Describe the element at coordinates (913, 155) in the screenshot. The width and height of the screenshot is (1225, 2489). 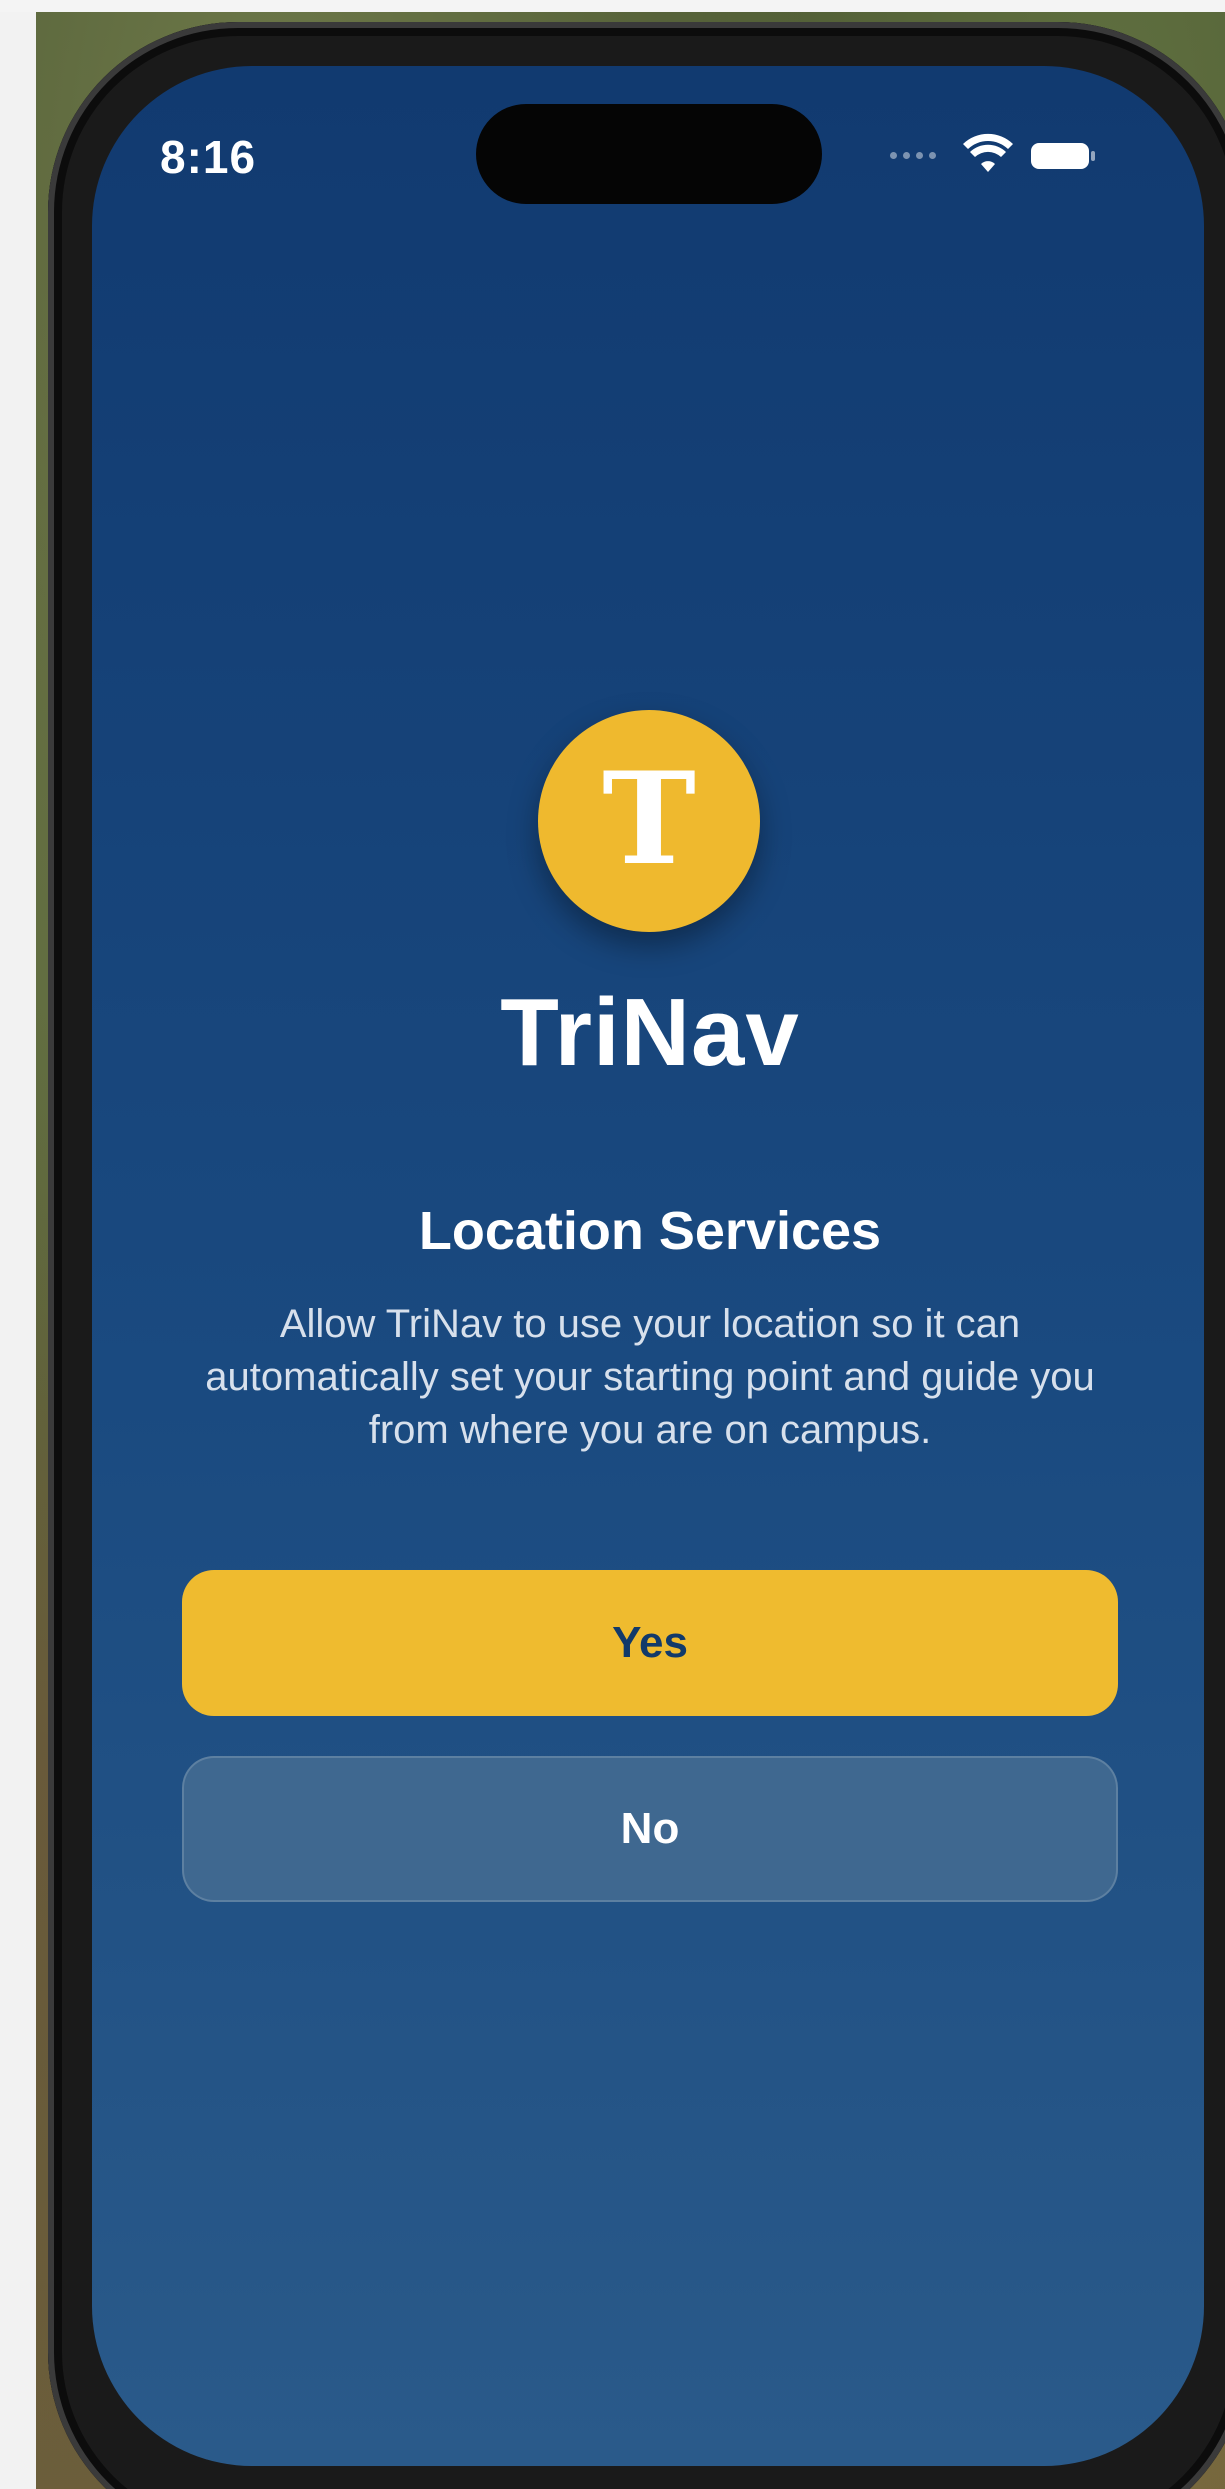
I see `signal-dots-icon` at that location.